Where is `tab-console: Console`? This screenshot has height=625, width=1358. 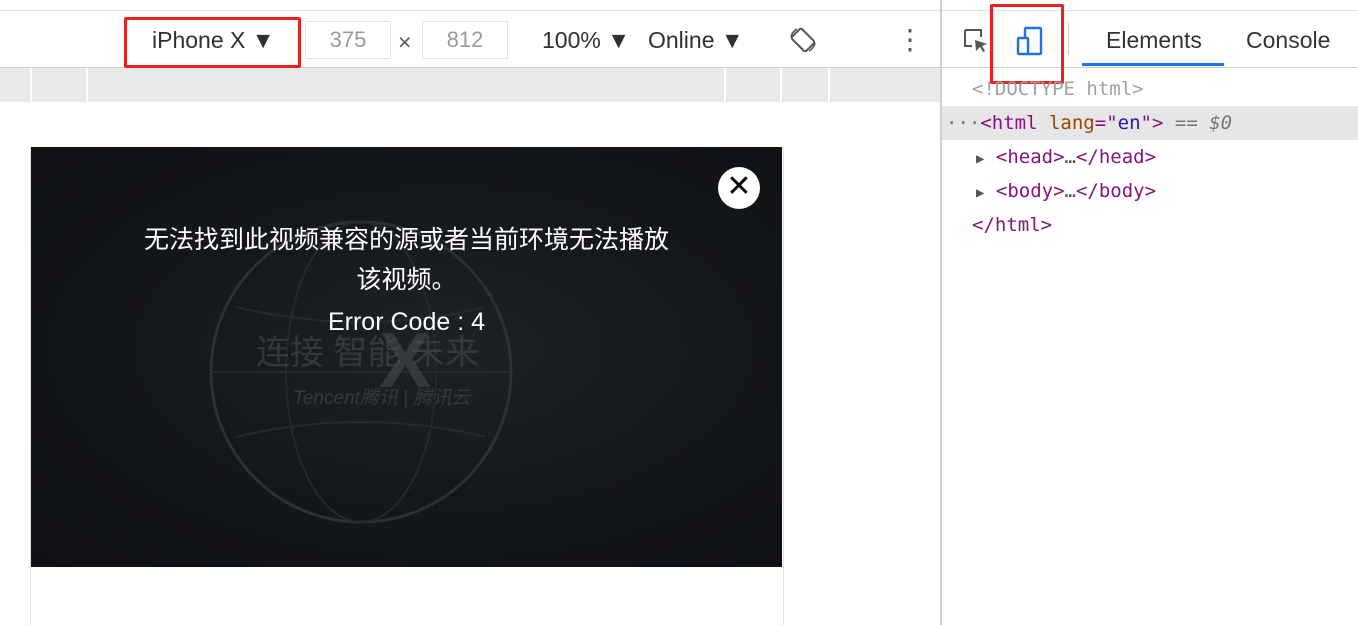
tab-console: Console is located at coordinates (1288, 40).